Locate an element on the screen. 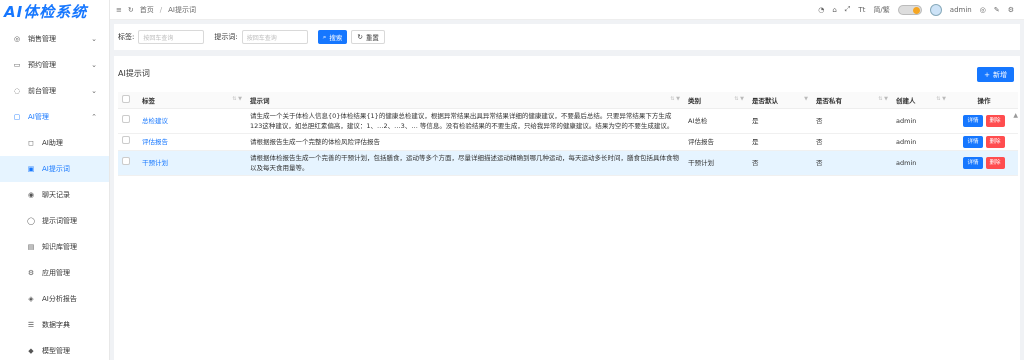 This screenshot has width=1024, height=360. column-header-creator: 创建人 ⇅ ▼ is located at coordinates (921, 100).